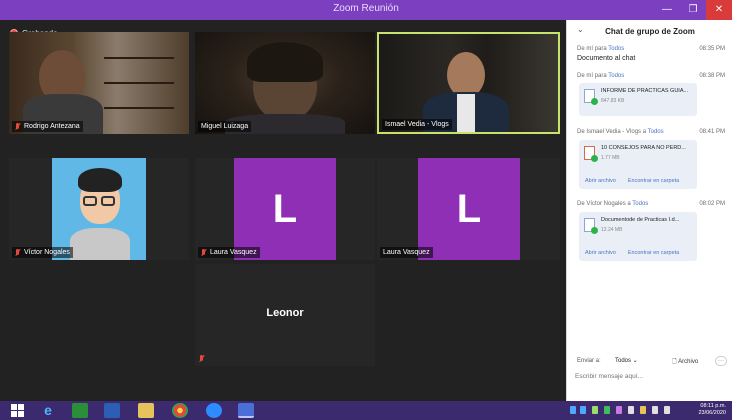 This screenshot has width=732, height=420. Describe the element at coordinates (80, 410) in the screenshot. I see `store-app-icon` at that location.